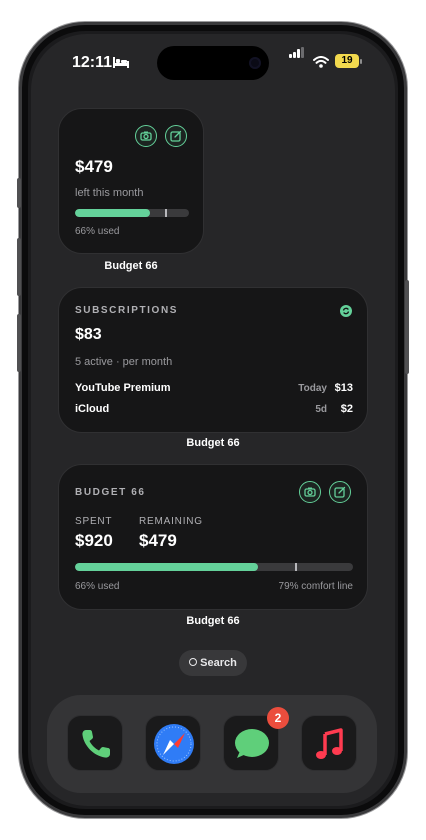  I want to click on remaining-value: $479, so click(158, 540).